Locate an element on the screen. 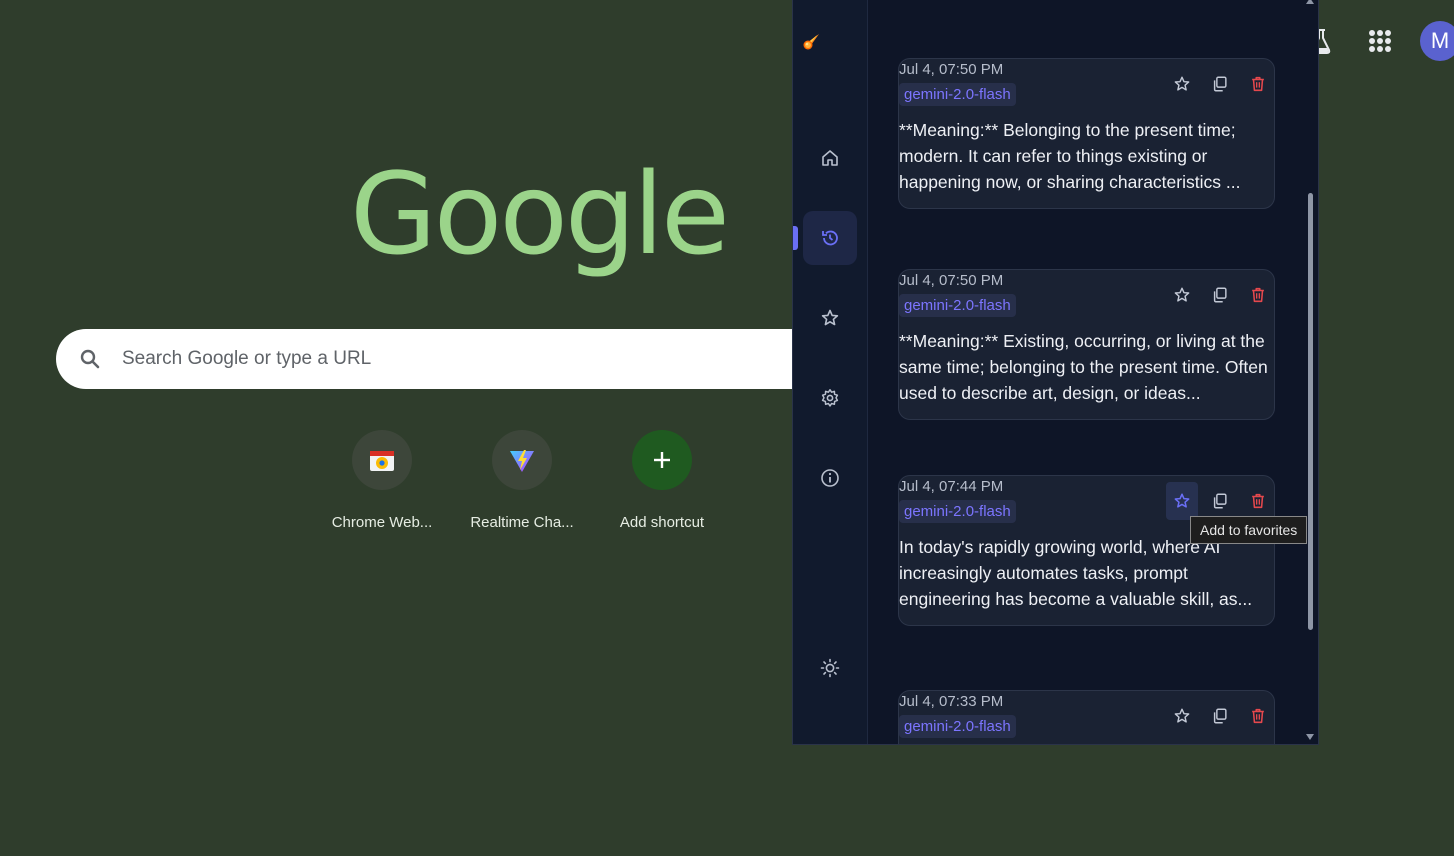 The height and width of the screenshot is (856, 1454). home-icon is located at coordinates (830, 158).